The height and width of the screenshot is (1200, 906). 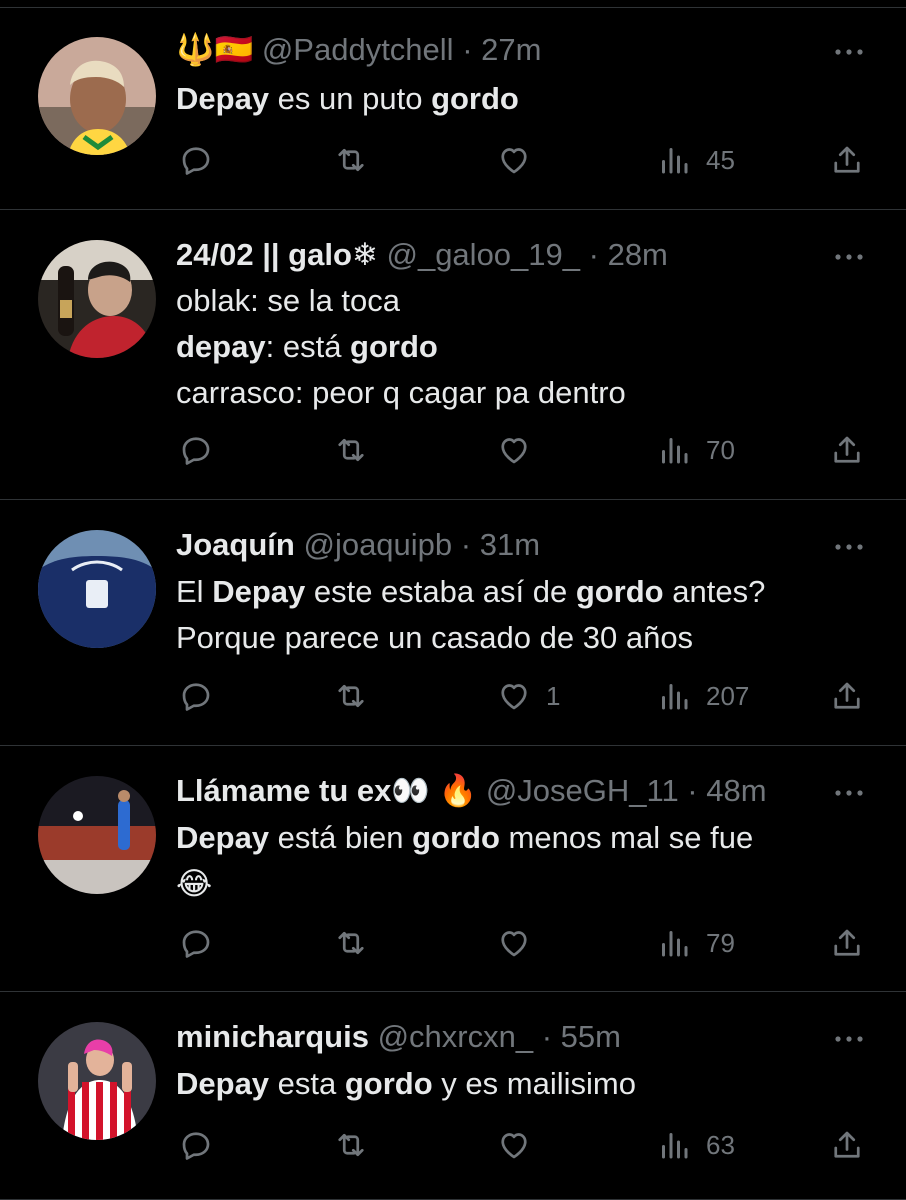 What do you see at coordinates (456, 1036) in the screenshot?
I see `handle: @chxrcxn_` at bounding box center [456, 1036].